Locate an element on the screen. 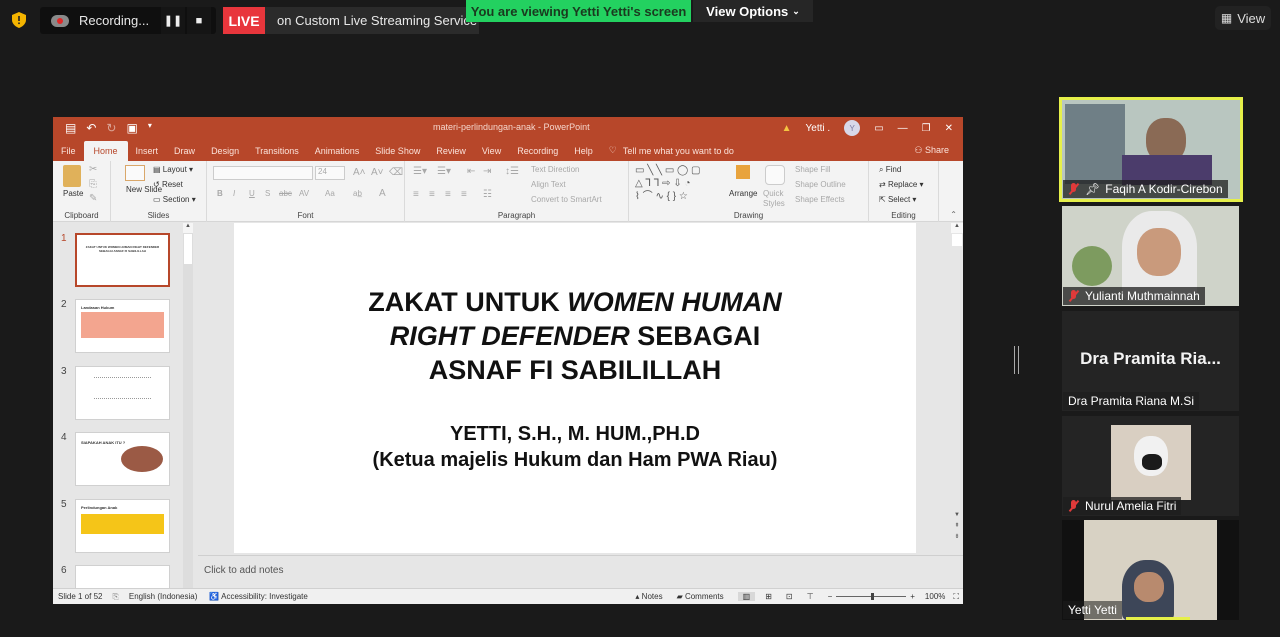 The height and width of the screenshot is (637, 1280). scroll-nav-arrows: ▼ ⇞ ⇟ is located at coordinates (957, 526).